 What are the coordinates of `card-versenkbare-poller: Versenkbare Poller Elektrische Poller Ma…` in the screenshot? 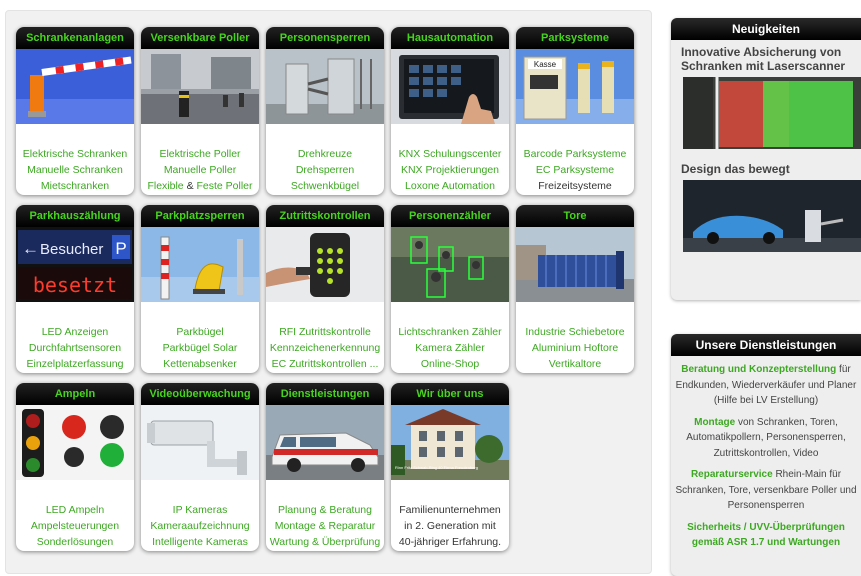 It's located at (200, 111).